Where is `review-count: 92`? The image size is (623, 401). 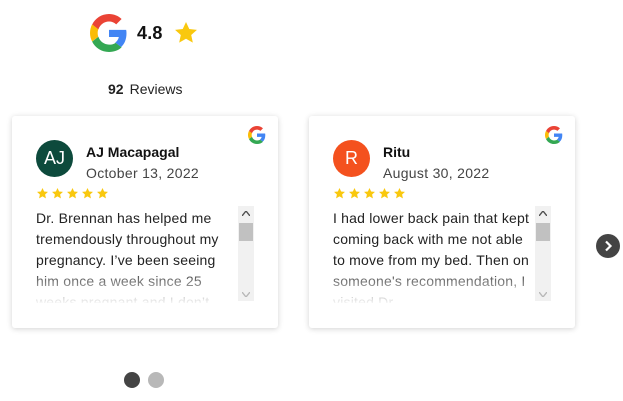 review-count: 92 is located at coordinates (116, 89).